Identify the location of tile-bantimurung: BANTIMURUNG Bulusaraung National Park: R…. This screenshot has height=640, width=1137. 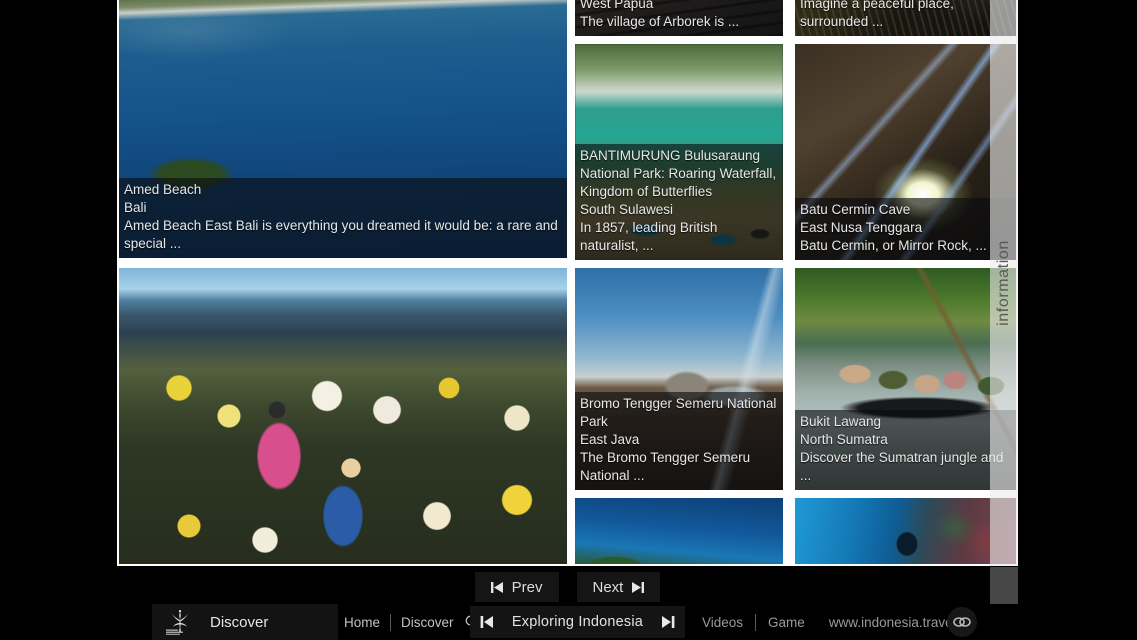
(679, 152).